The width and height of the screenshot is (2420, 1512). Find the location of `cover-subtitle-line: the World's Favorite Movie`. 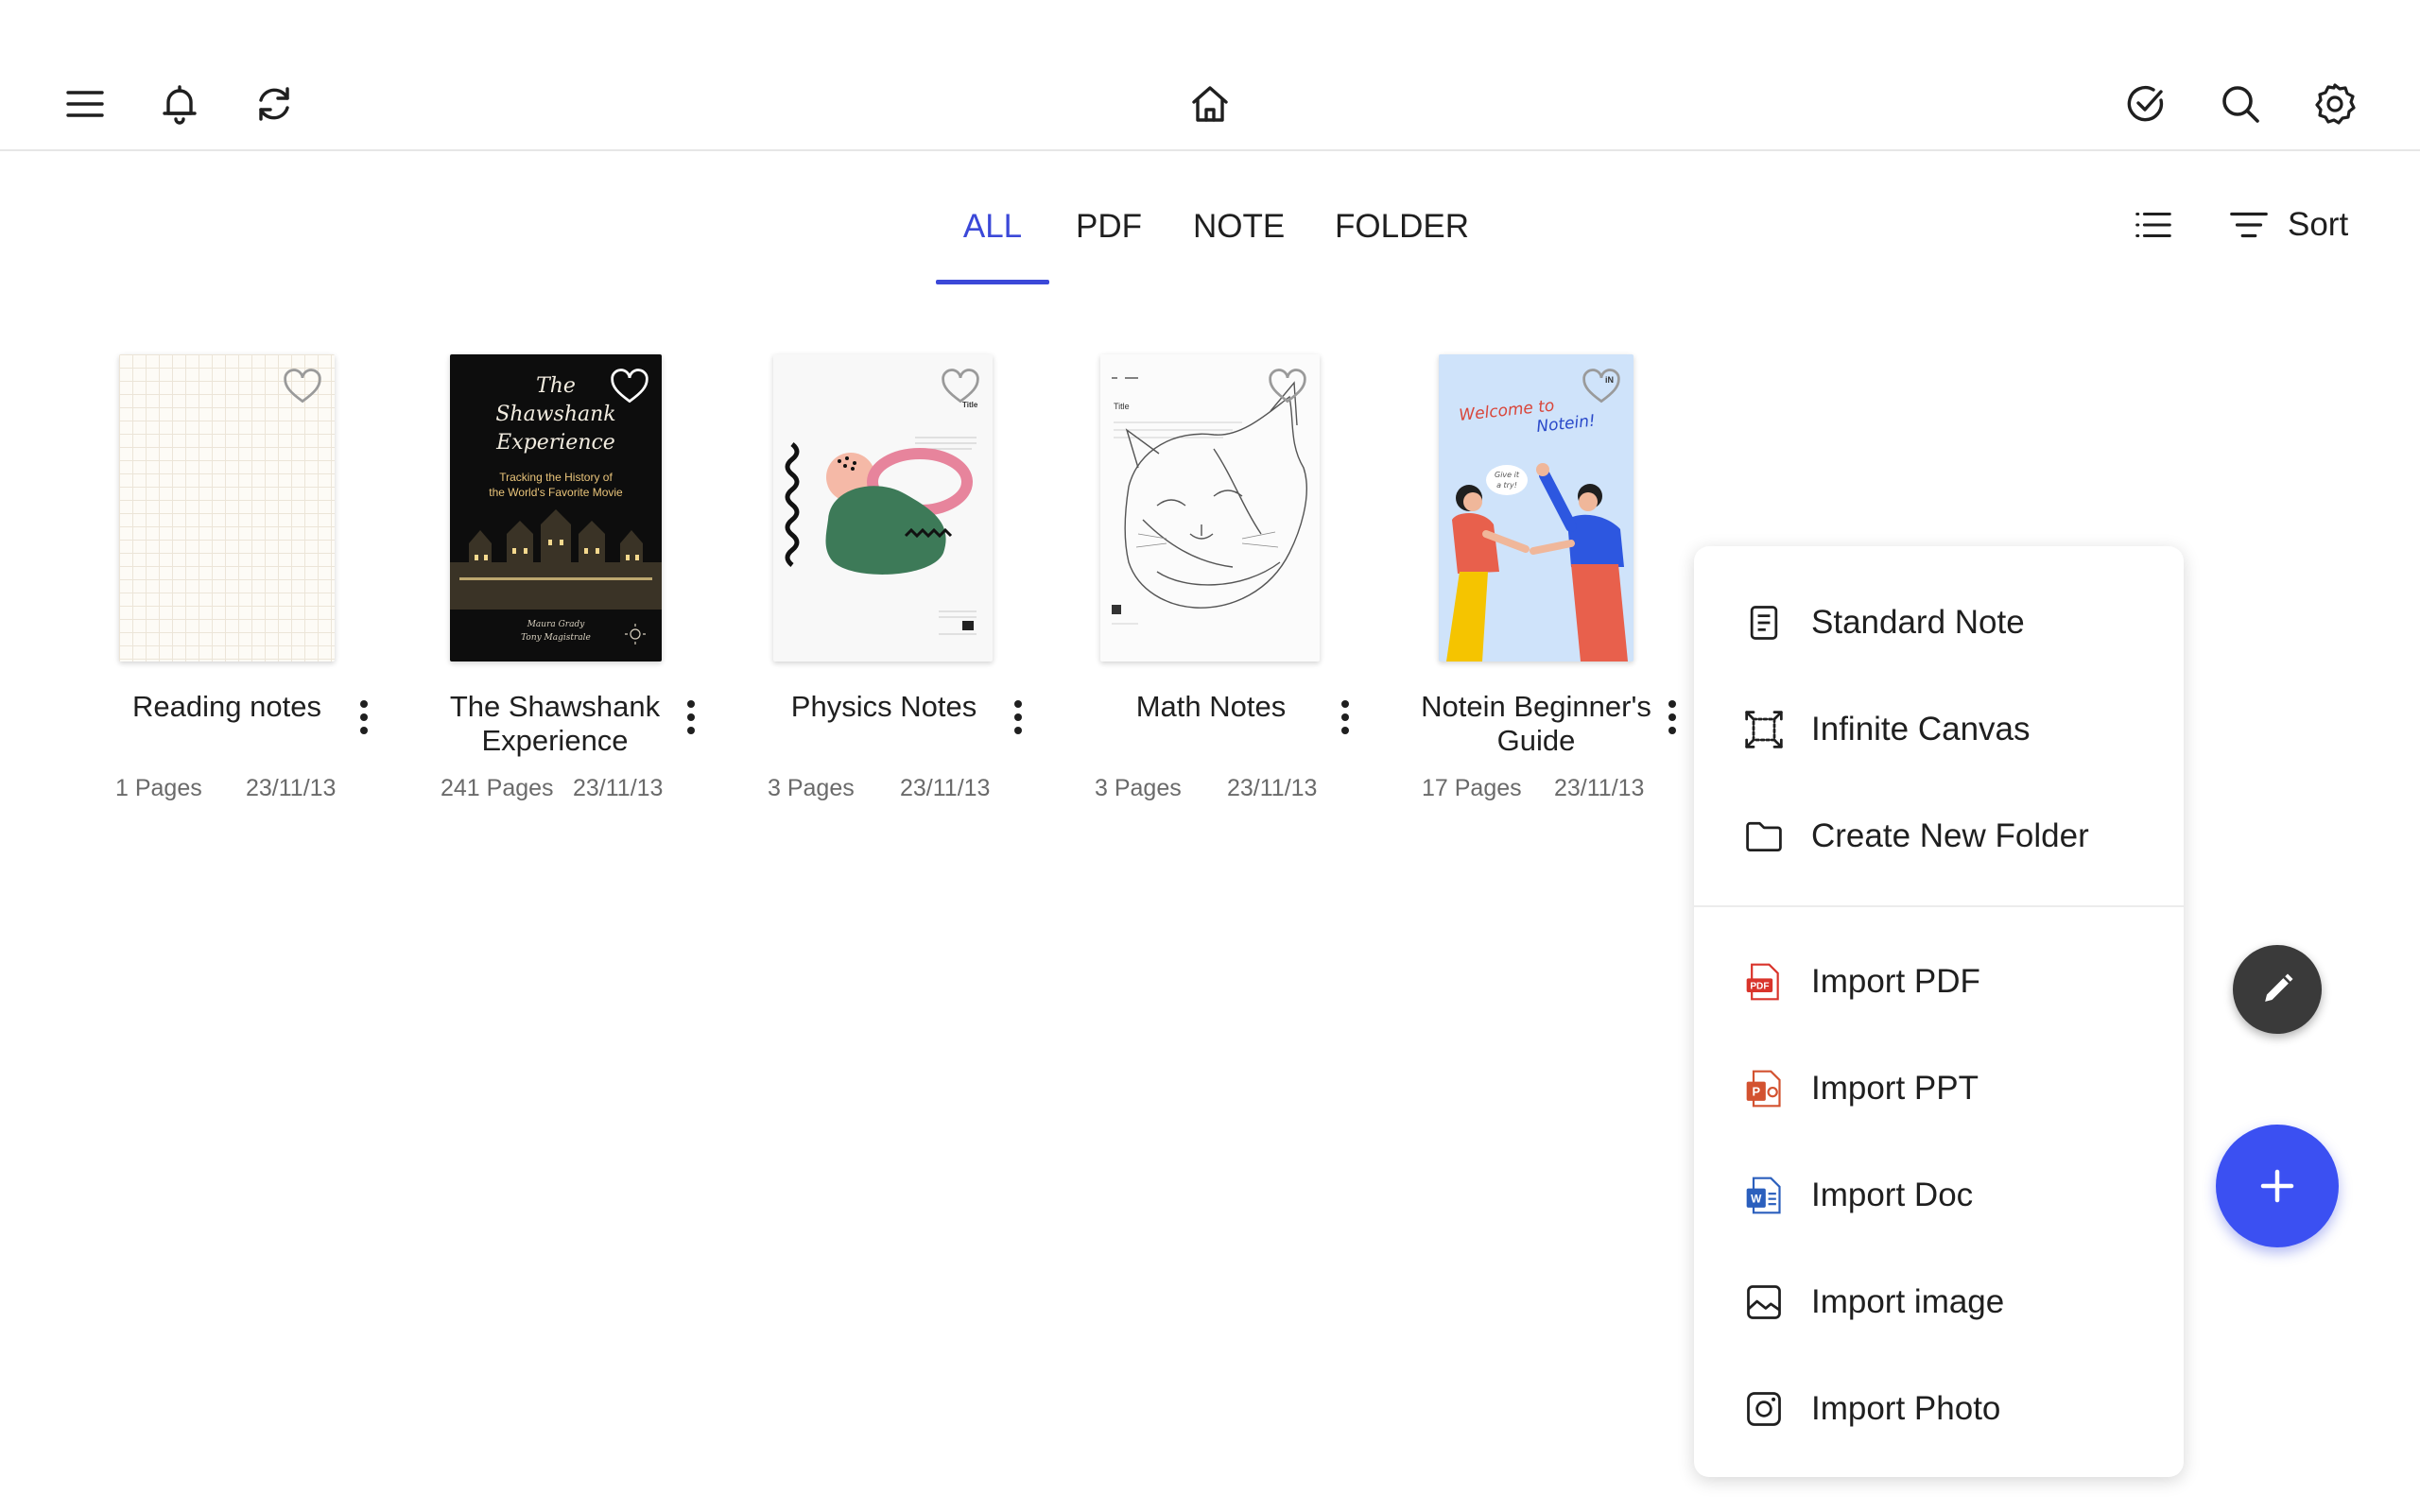

cover-subtitle-line: the World's Favorite Movie is located at coordinates (556, 492).